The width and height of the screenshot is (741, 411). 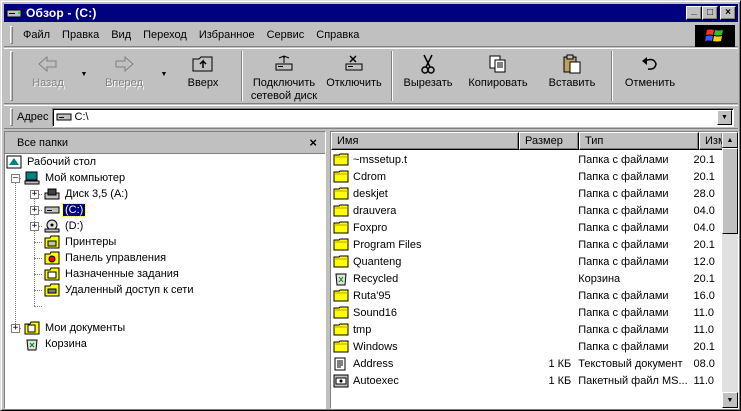 What do you see at coordinates (527, 312) in the screenshot?
I see `file-list-item: Sound16 Папка с файлами 11.0` at bounding box center [527, 312].